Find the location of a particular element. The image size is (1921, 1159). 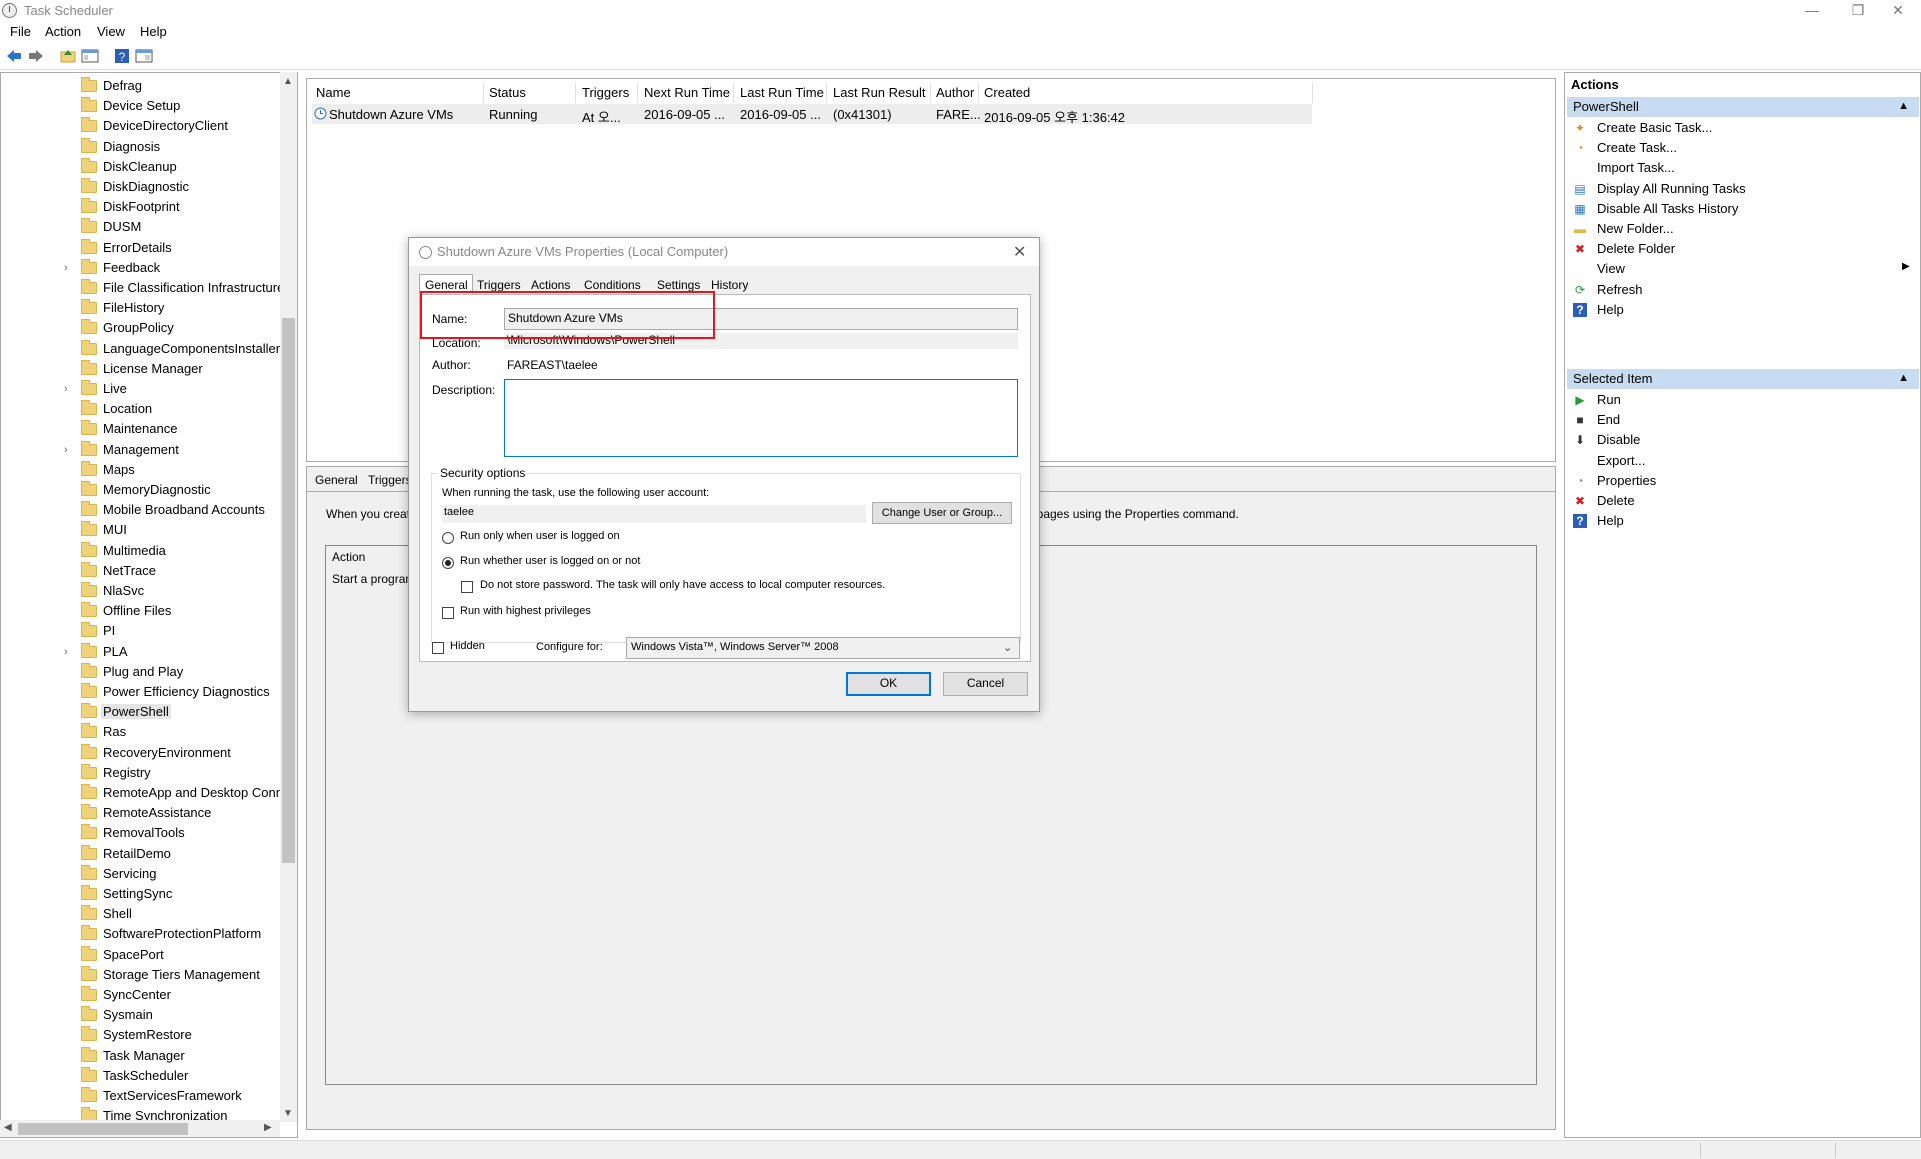

tree-item: ErrorDetails is located at coordinates (142, 248).